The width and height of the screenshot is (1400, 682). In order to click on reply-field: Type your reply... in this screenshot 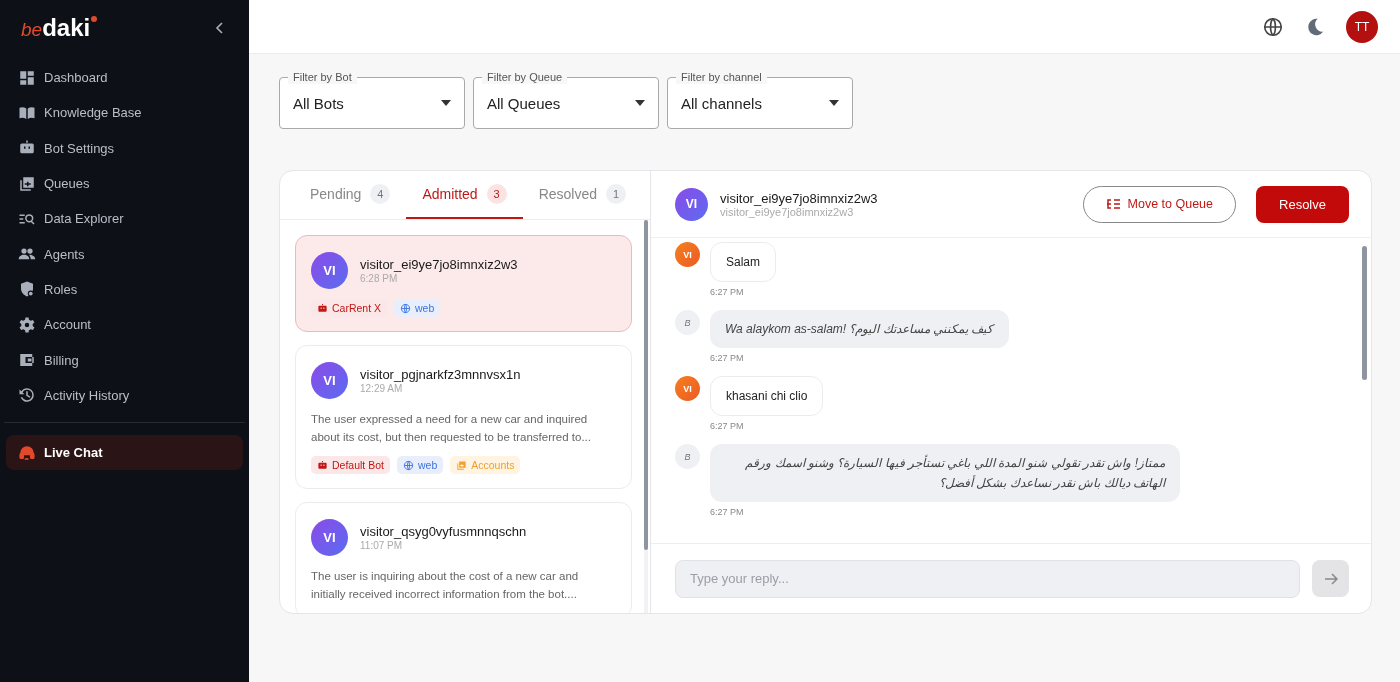, I will do `click(987, 578)`.